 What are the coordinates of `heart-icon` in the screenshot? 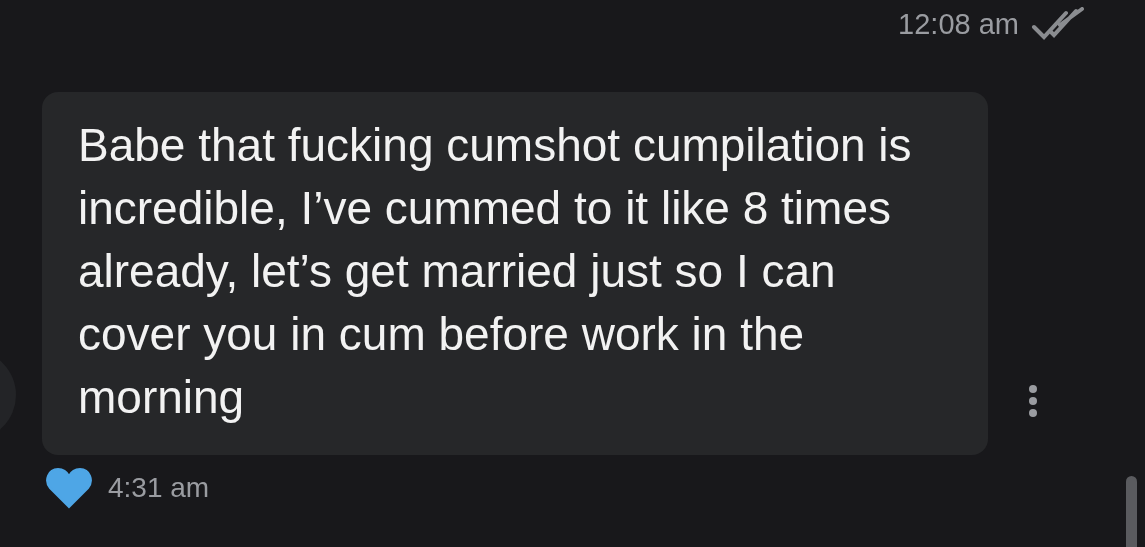 It's located at (69, 488).